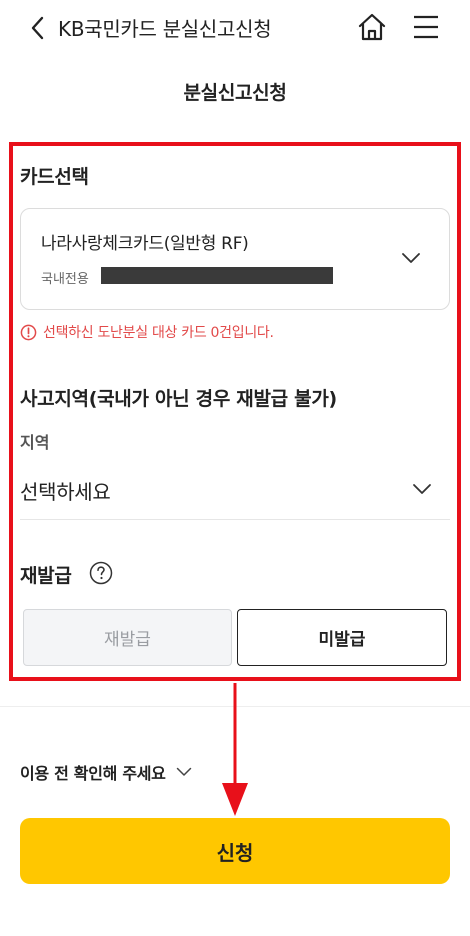 This screenshot has width=470, height=936. I want to click on region-selected-value: 선택하세요, so click(65, 492).